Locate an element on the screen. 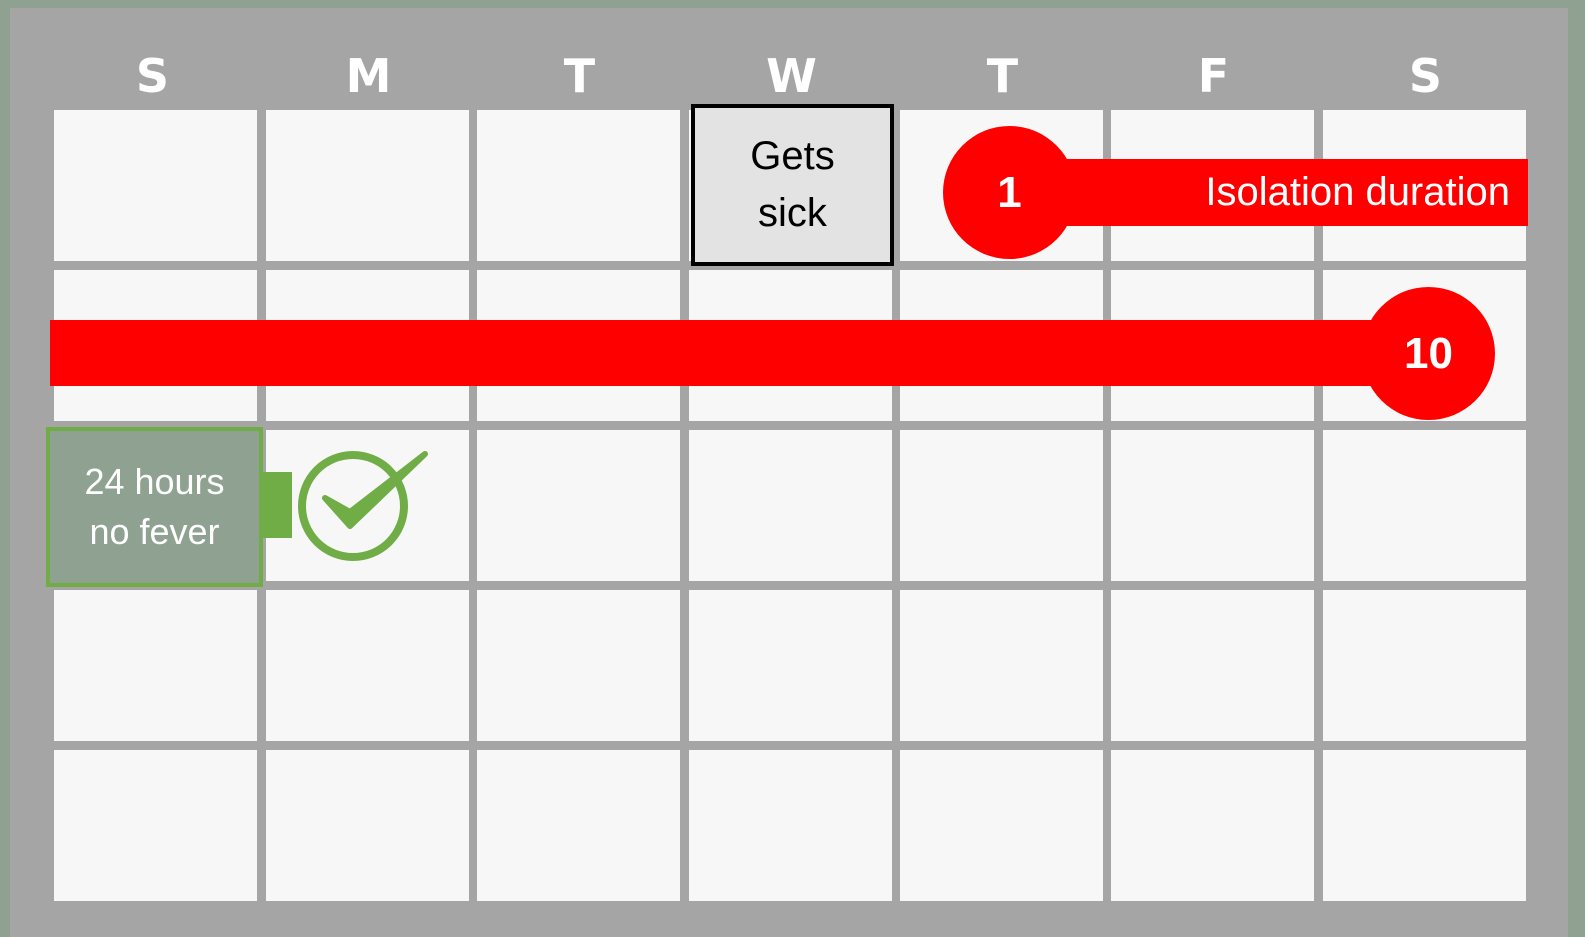 This screenshot has height=937, width=1585. isolation-duration-label: Isolation duration is located at coordinates (1357, 192).